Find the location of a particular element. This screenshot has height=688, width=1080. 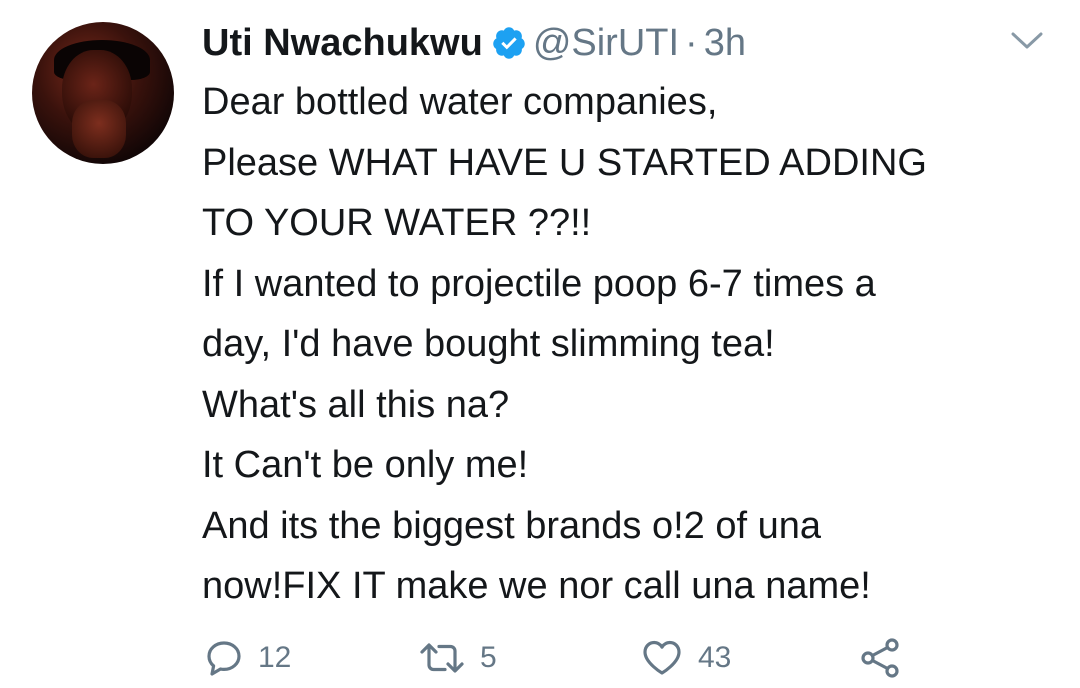

retweet-button: 5 is located at coordinates (457, 658).